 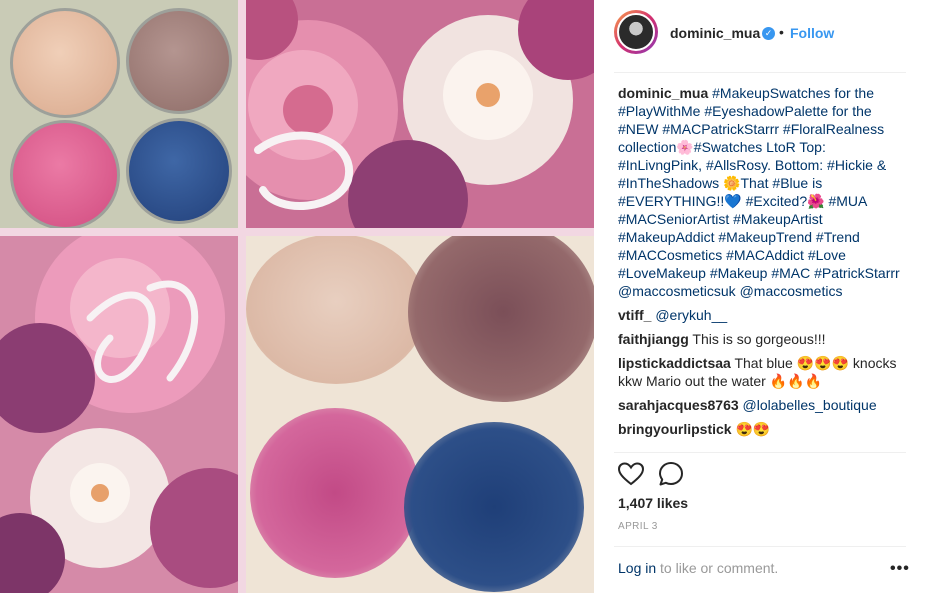 I want to click on login-prompt-text: to like or comment., so click(x=717, y=568).